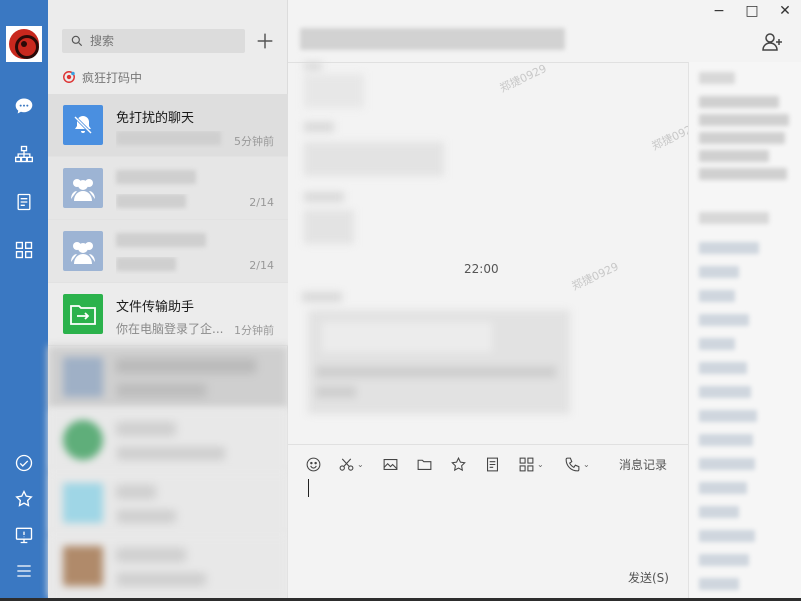  Describe the element at coordinates (595, 276) in the screenshot. I see `watermark: 郑捷0929` at that location.